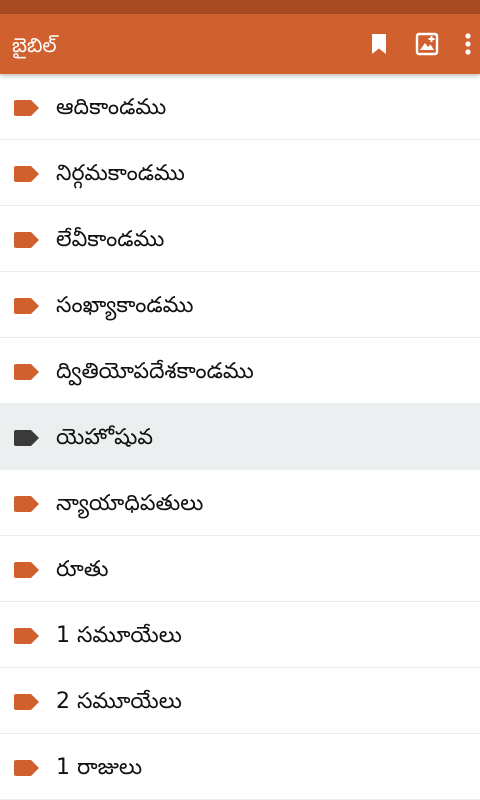  Describe the element at coordinates (155, 371) in the screenshot. I see `book-title: ద్వితియోపదేశకాండము` at that location.